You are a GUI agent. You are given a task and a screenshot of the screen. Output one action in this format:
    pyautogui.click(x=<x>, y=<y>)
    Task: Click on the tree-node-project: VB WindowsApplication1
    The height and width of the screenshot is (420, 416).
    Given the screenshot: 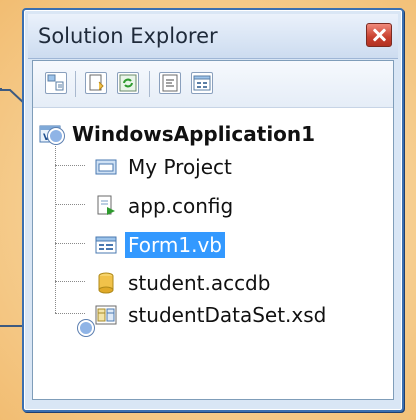 What is the action you would take?
    pyautogui.click(x=178, y=132)
    